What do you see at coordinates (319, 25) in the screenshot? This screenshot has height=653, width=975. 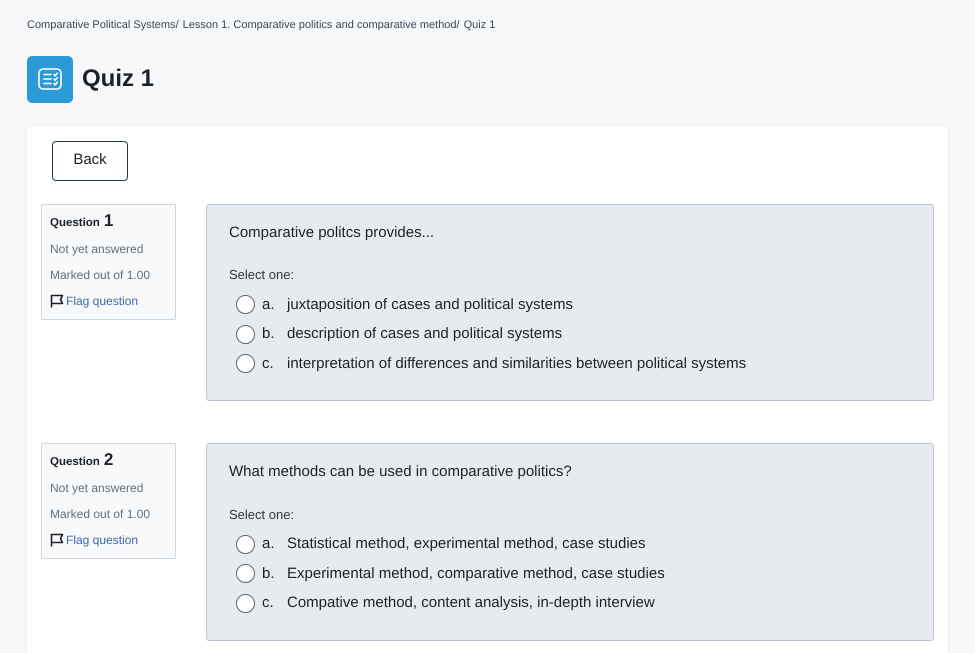 I see `breadcrumb-link: Lesson 1. Comparative politics and comparative method` at bounding box center [319, 25].